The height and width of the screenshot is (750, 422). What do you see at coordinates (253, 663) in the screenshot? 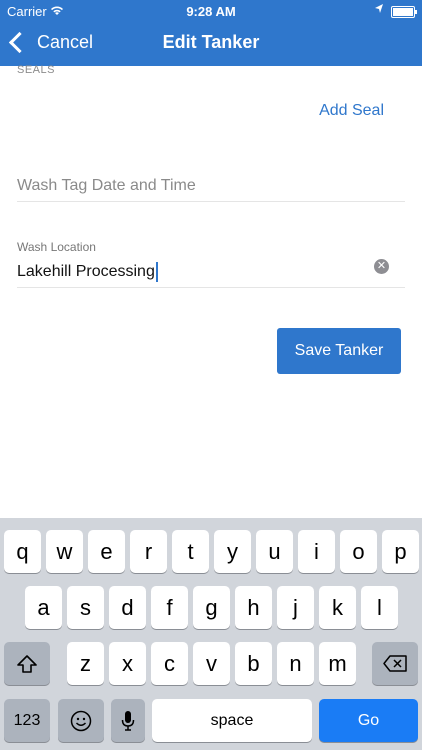
I see `key-b: b` at bounding box center [253, 663].